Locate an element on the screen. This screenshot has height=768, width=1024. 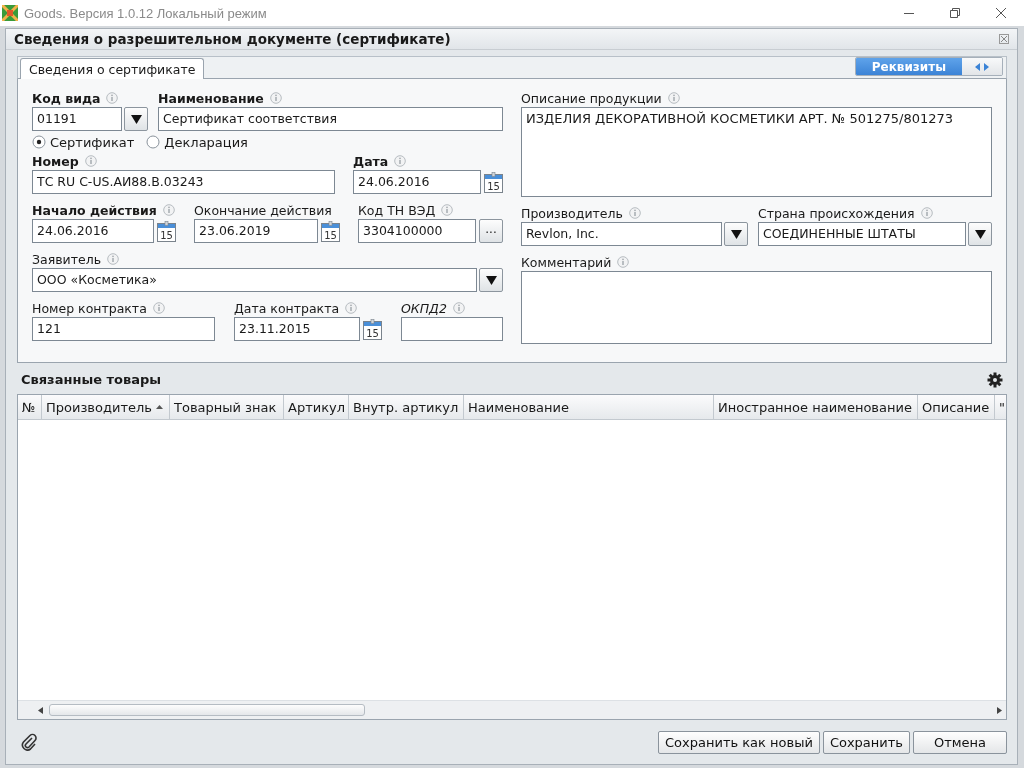
input-field: 23.06.2019 is located at coordinates (256, 231).